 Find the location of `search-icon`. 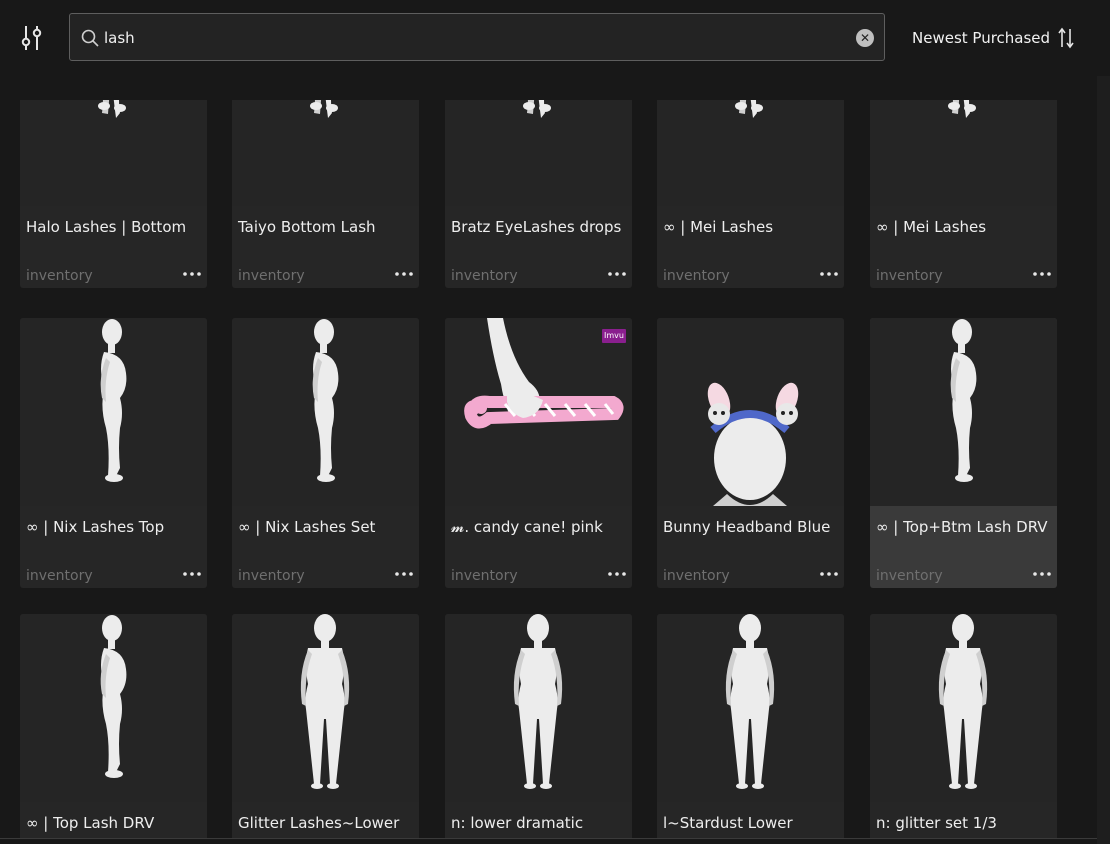

search-icon is located at coordinates (90, 38).